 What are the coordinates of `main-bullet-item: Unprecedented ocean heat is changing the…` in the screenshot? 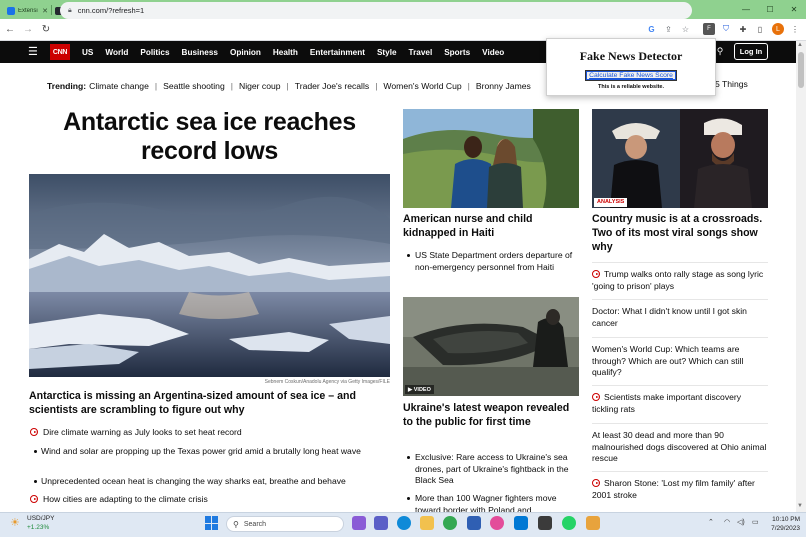 It's located at (209, 481).